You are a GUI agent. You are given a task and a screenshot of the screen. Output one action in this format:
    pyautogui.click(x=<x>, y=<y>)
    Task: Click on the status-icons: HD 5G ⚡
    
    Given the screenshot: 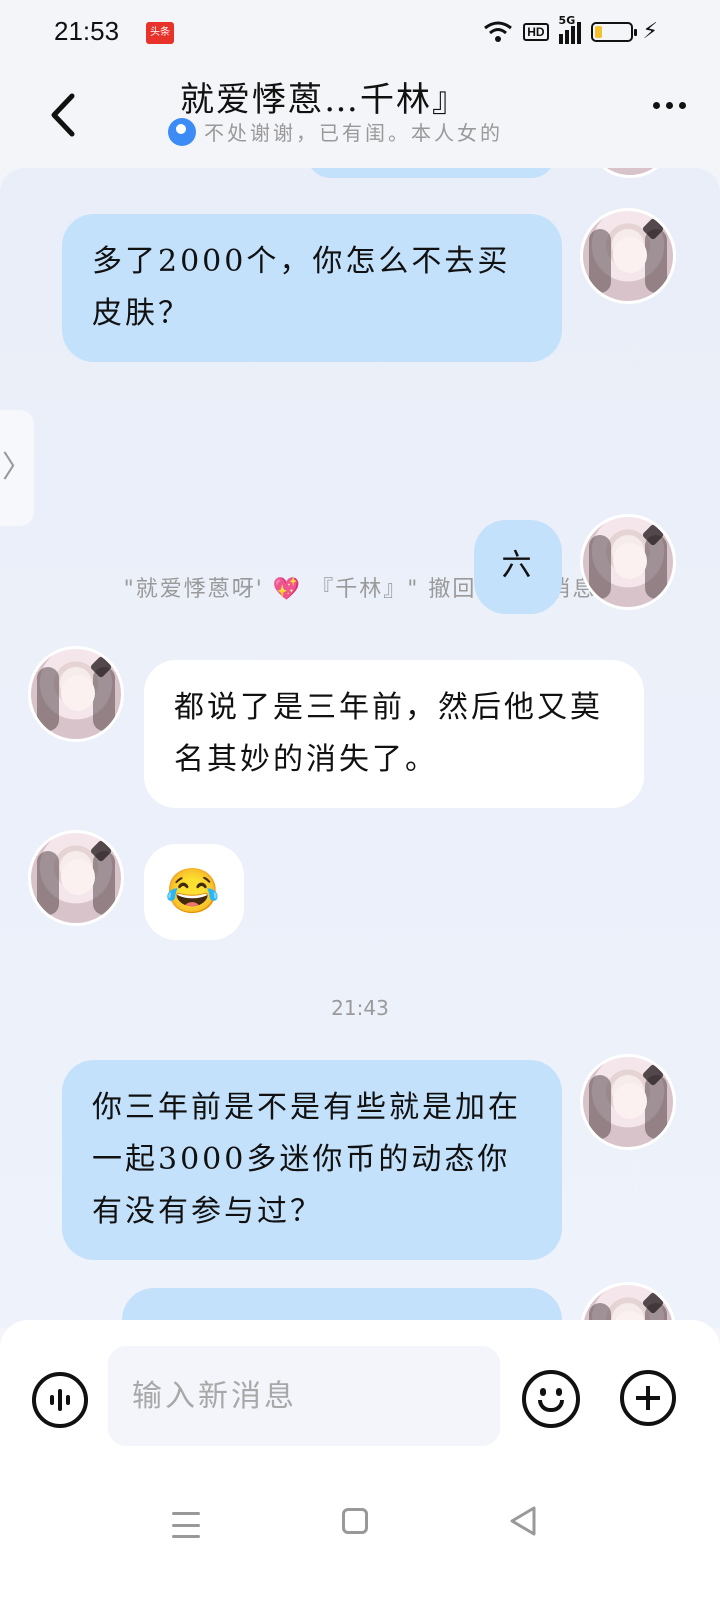 What is the action you would take?
    pyautogui.click(x=570, y=30)
    